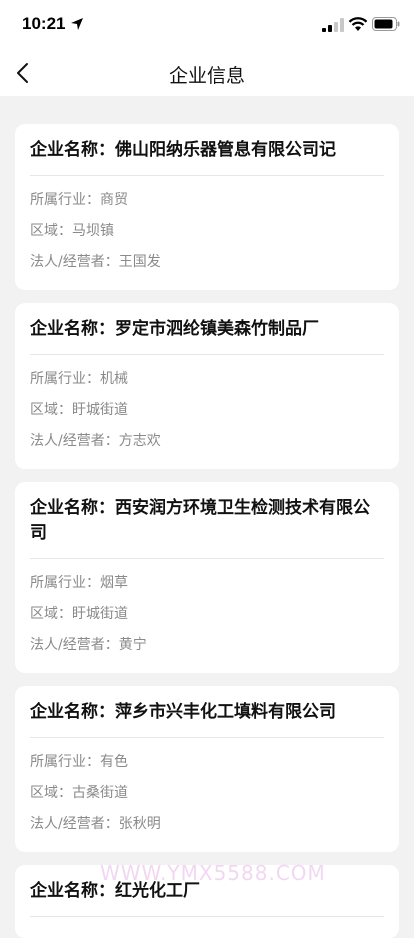  I want to click on legal-person-field: 法人/经营者：王国发, so click(95, 262).